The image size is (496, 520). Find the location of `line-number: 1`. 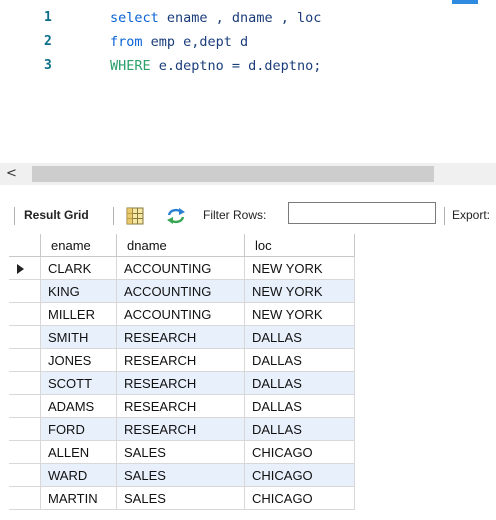

line-number: 1 is located at coordinates (48, 17).